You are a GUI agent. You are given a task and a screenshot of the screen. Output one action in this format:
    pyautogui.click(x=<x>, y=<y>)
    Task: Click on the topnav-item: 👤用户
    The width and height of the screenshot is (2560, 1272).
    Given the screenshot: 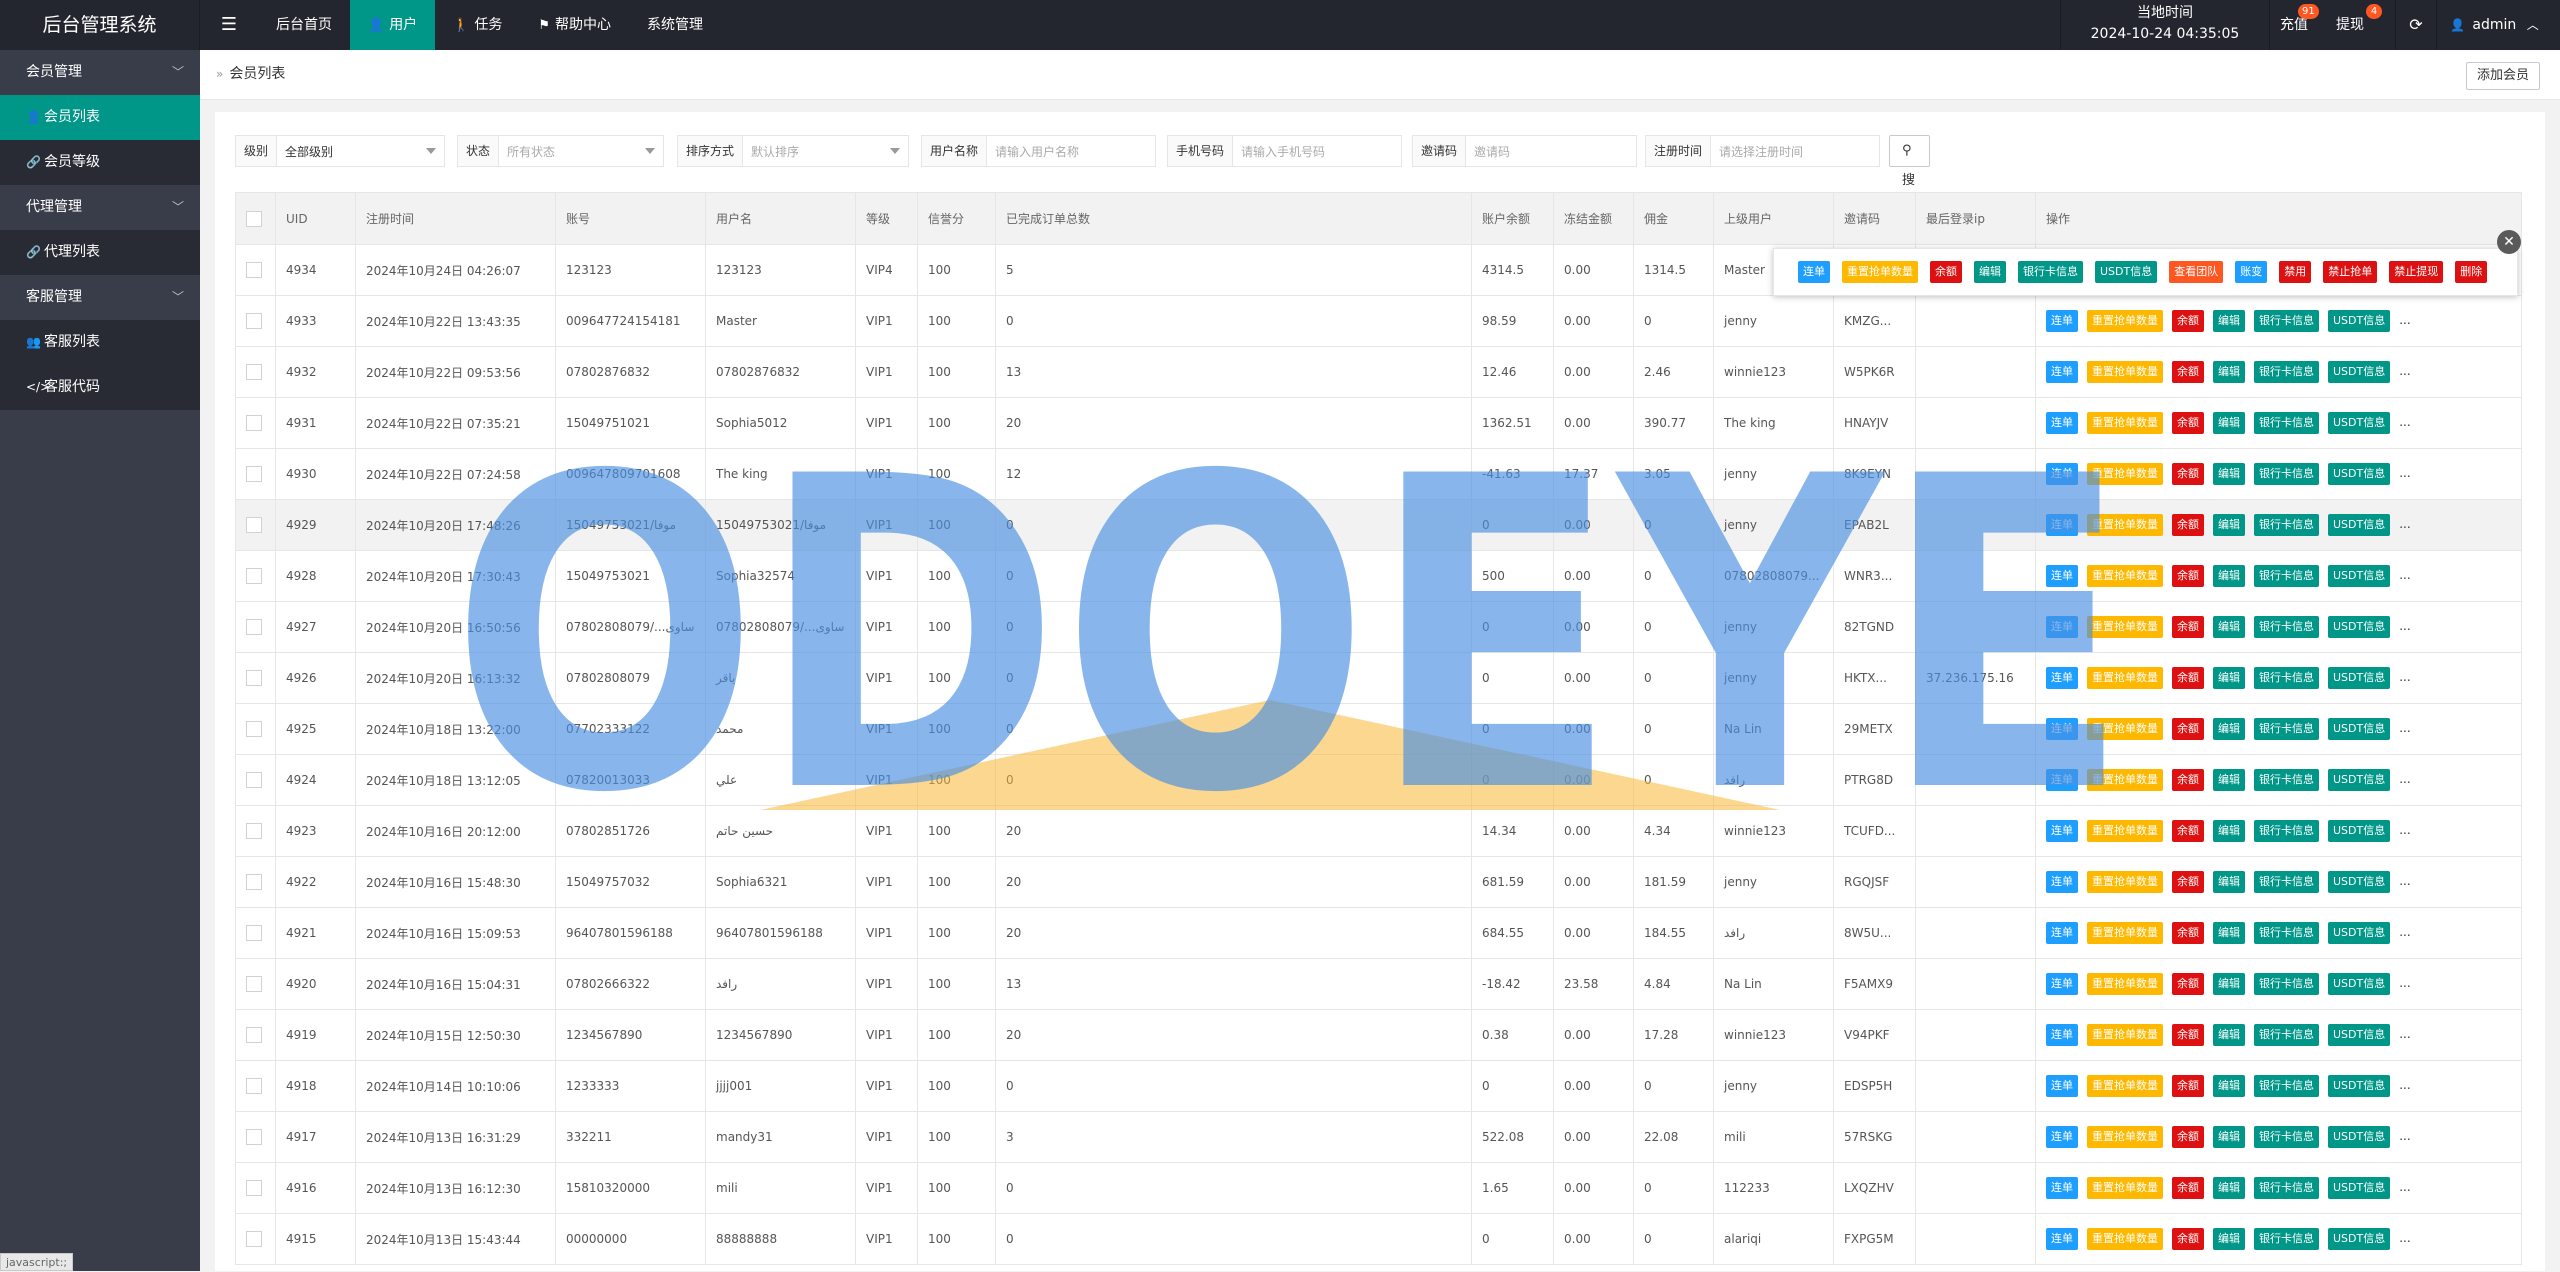 What is the action you would take?
    pyautogui.click(x=392, y=25)
    